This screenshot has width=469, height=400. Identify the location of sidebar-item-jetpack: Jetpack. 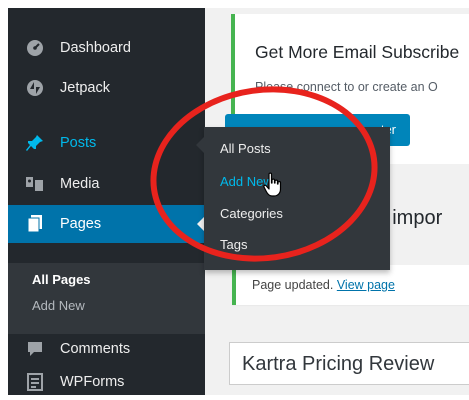
(106, 88).